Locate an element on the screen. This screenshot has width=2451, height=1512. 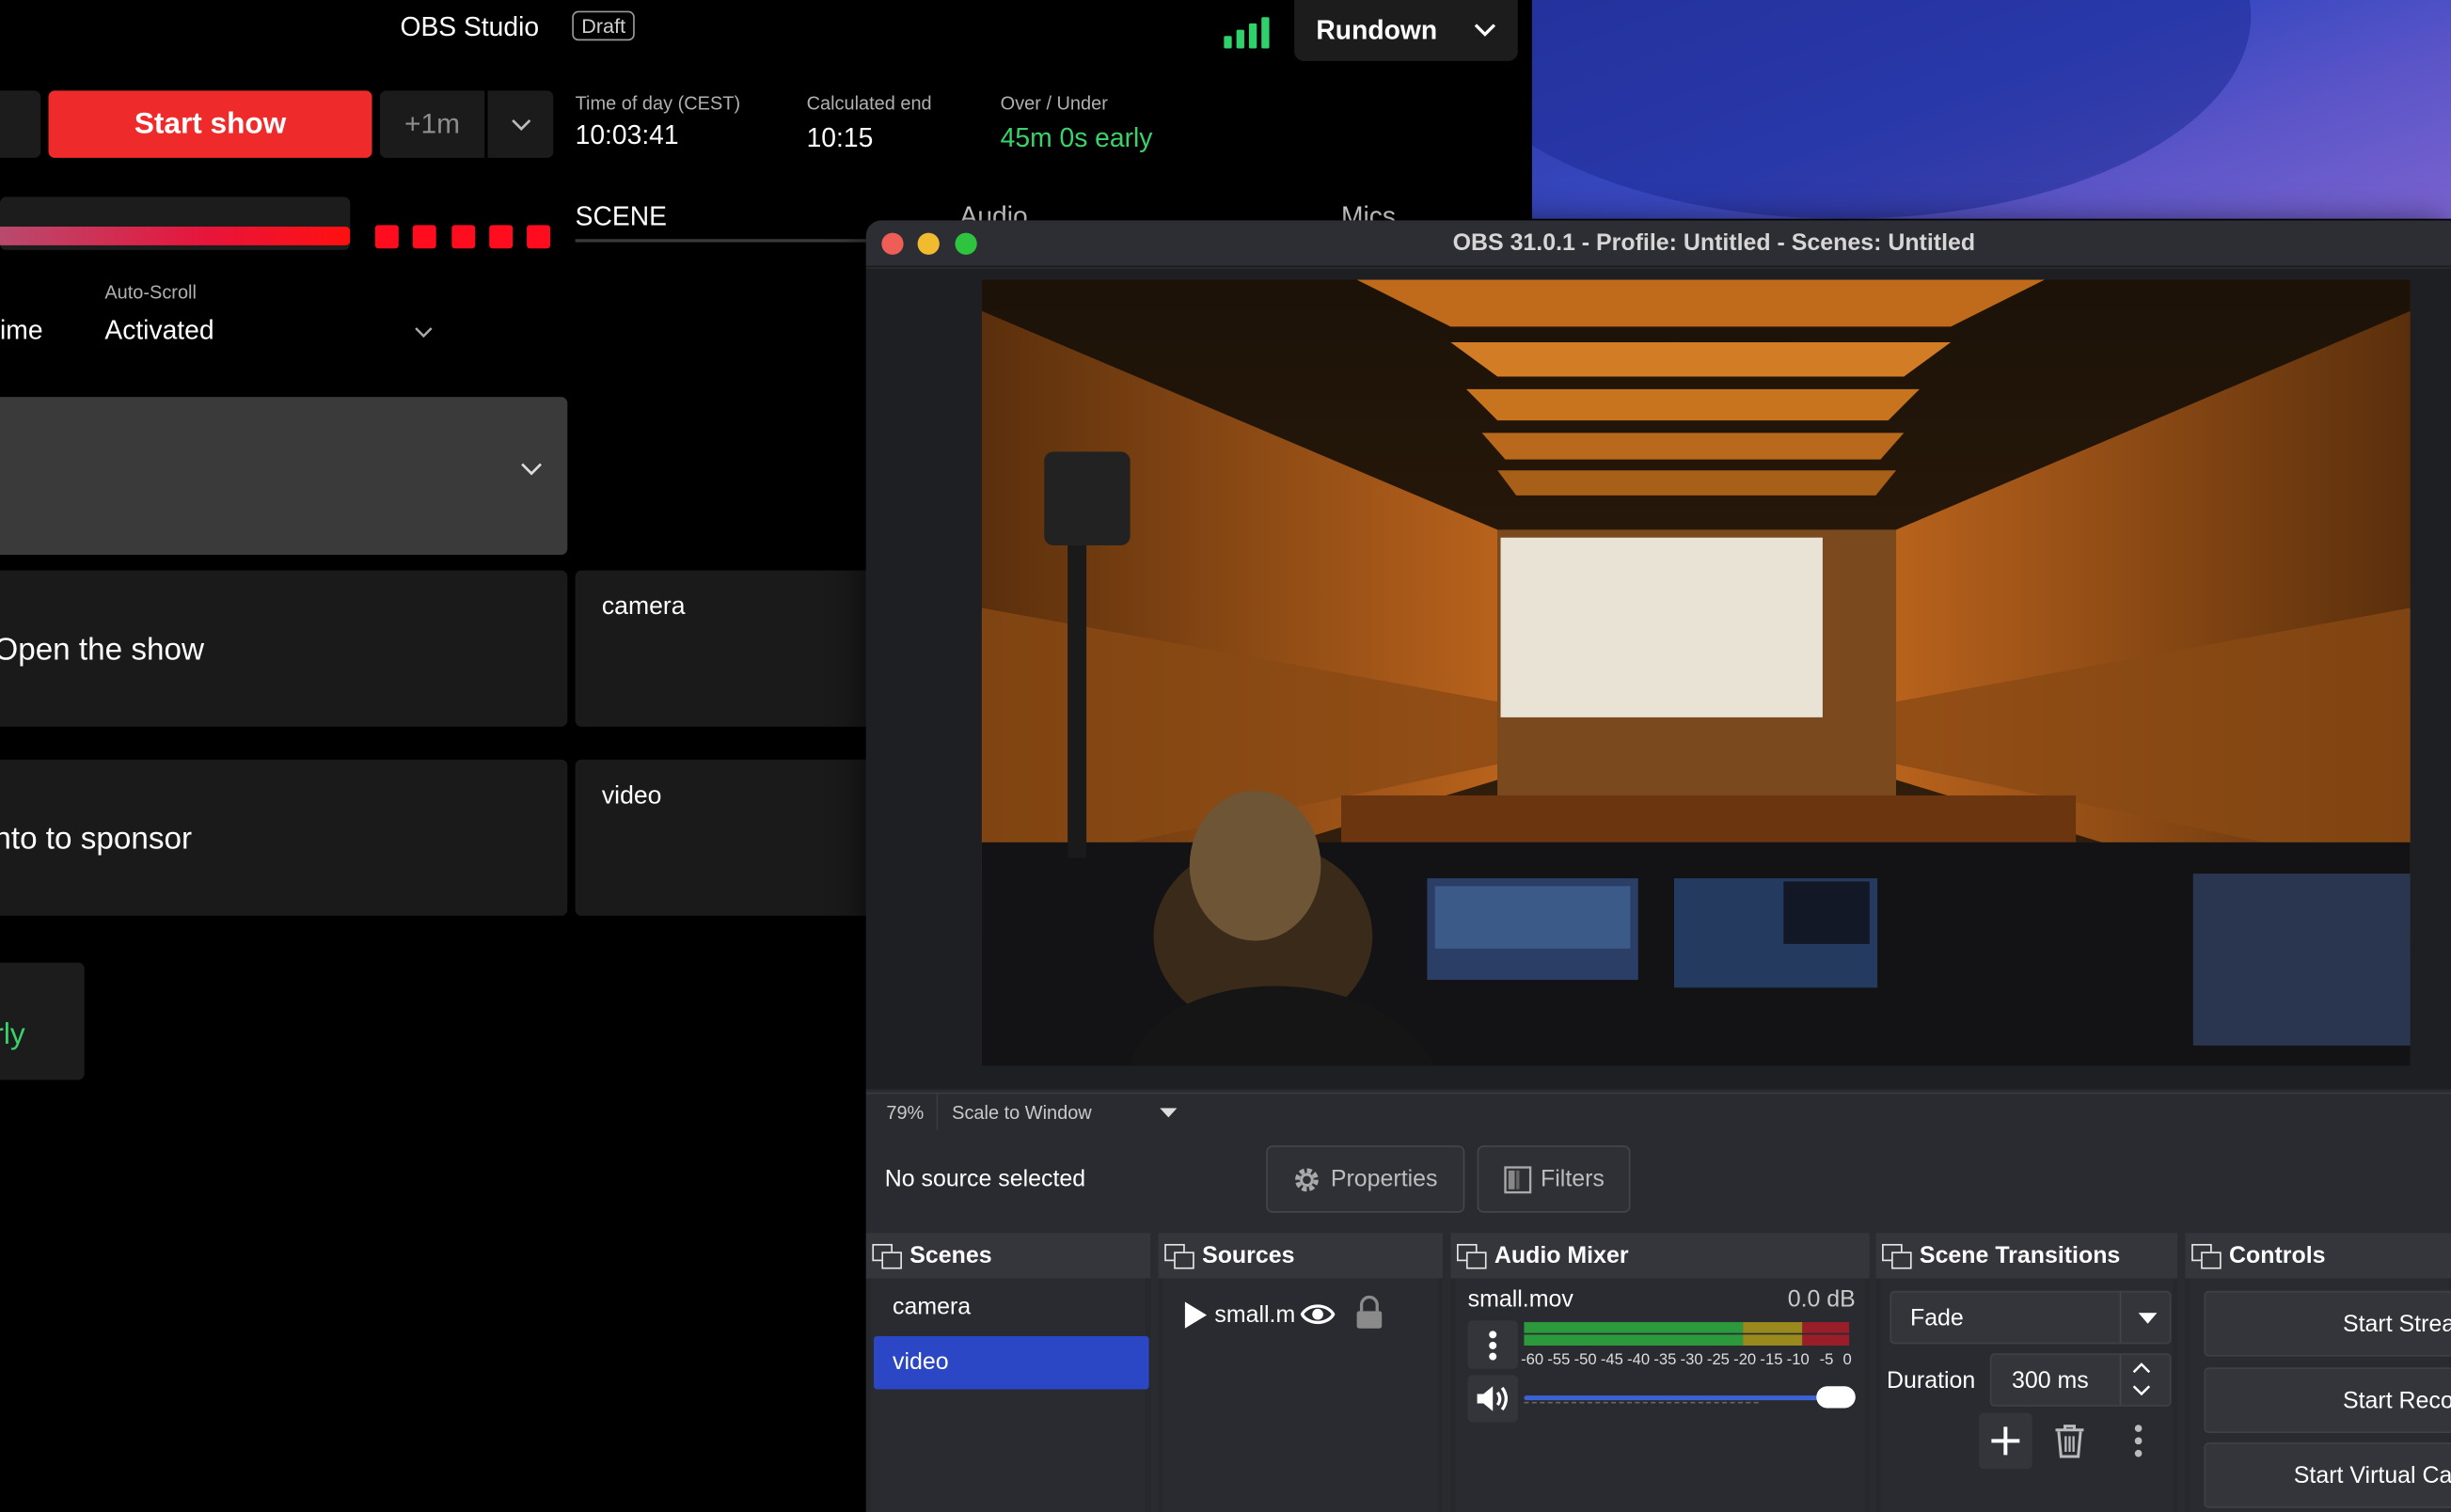
sources-list: small.m is located at coordinates (1300, 1395).